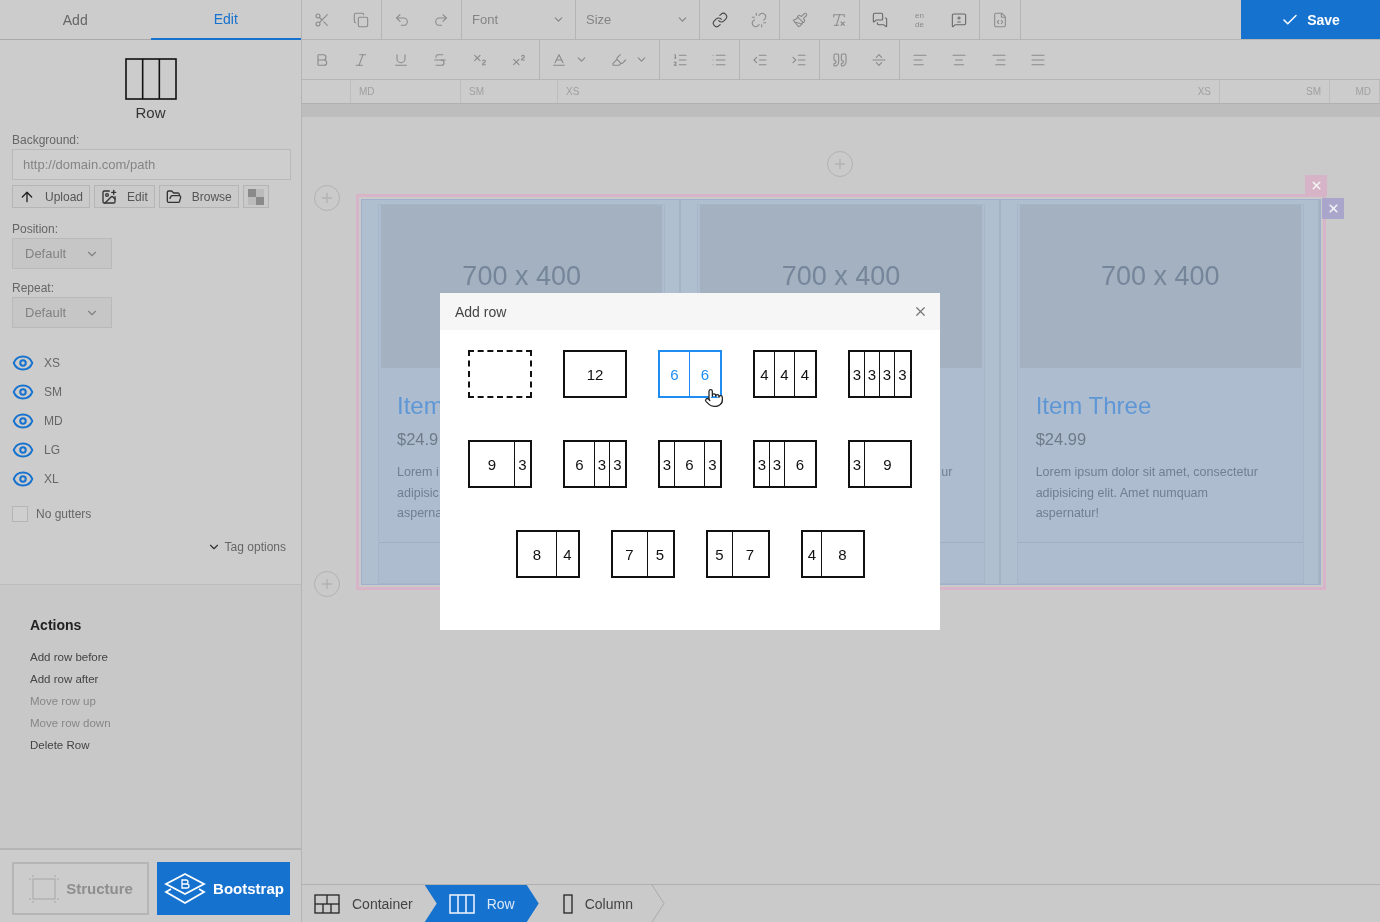 This screenshot has width=1380, height=922. I want to click on field-label: Background:, so click(46, 140).